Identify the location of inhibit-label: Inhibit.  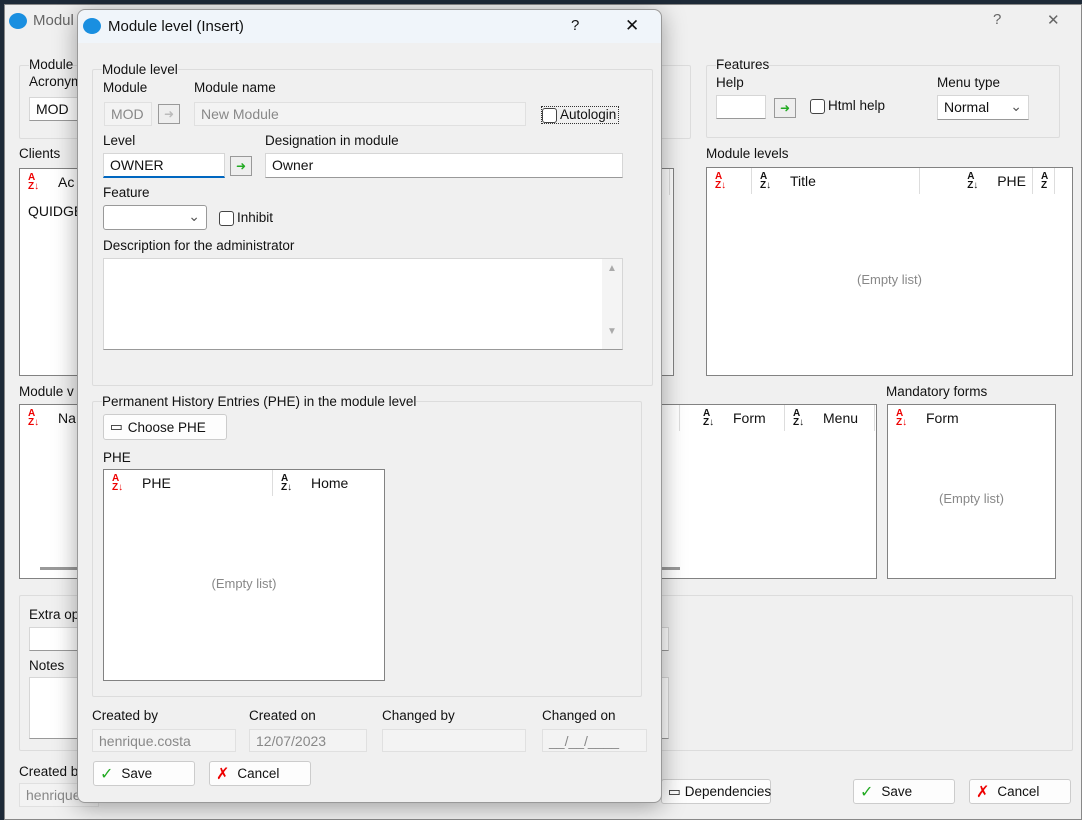
(255, 217).